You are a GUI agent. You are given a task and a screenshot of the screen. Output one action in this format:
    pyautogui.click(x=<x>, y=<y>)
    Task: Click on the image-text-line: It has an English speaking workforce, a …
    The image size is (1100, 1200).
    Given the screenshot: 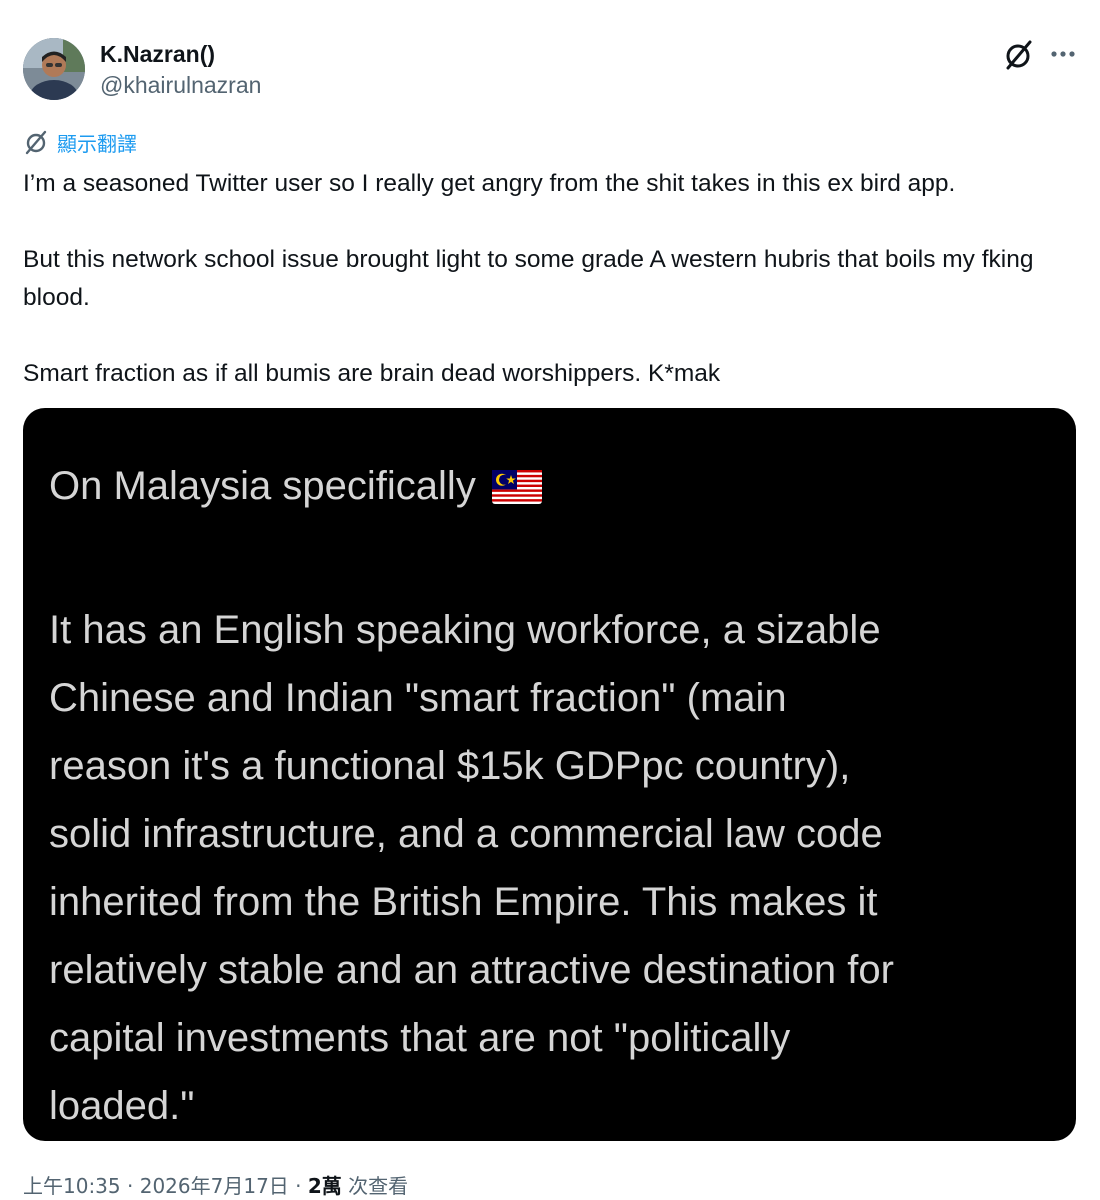 What is the action you would take?
    pyautogui.click(x=465, y=630)
    